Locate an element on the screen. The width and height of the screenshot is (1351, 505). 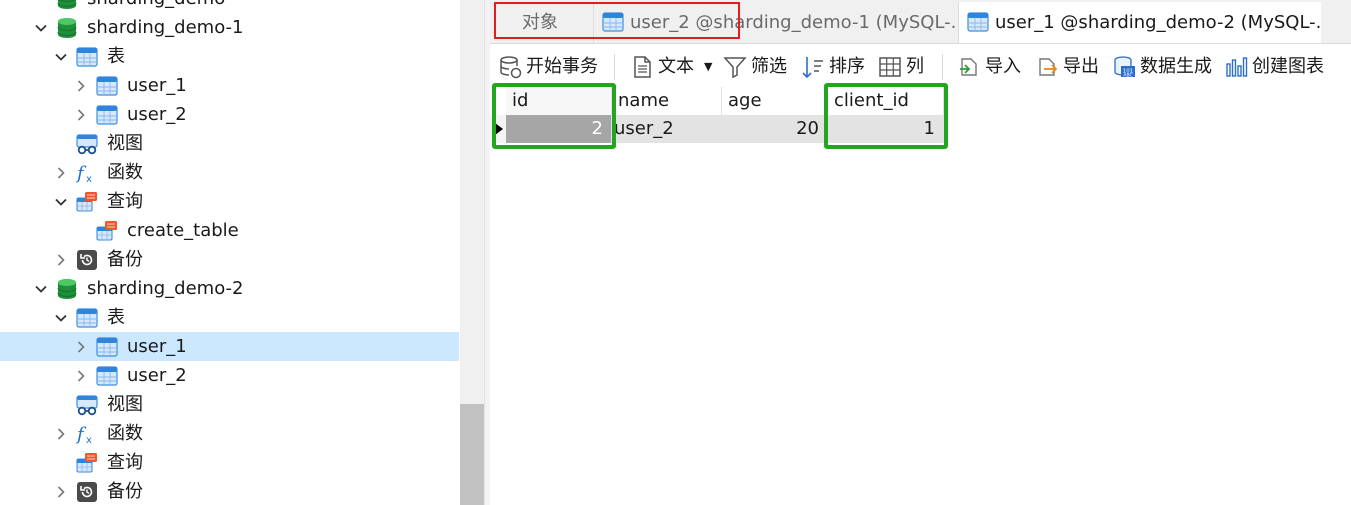
database-stack-icon is located at coordinates (510, 67).